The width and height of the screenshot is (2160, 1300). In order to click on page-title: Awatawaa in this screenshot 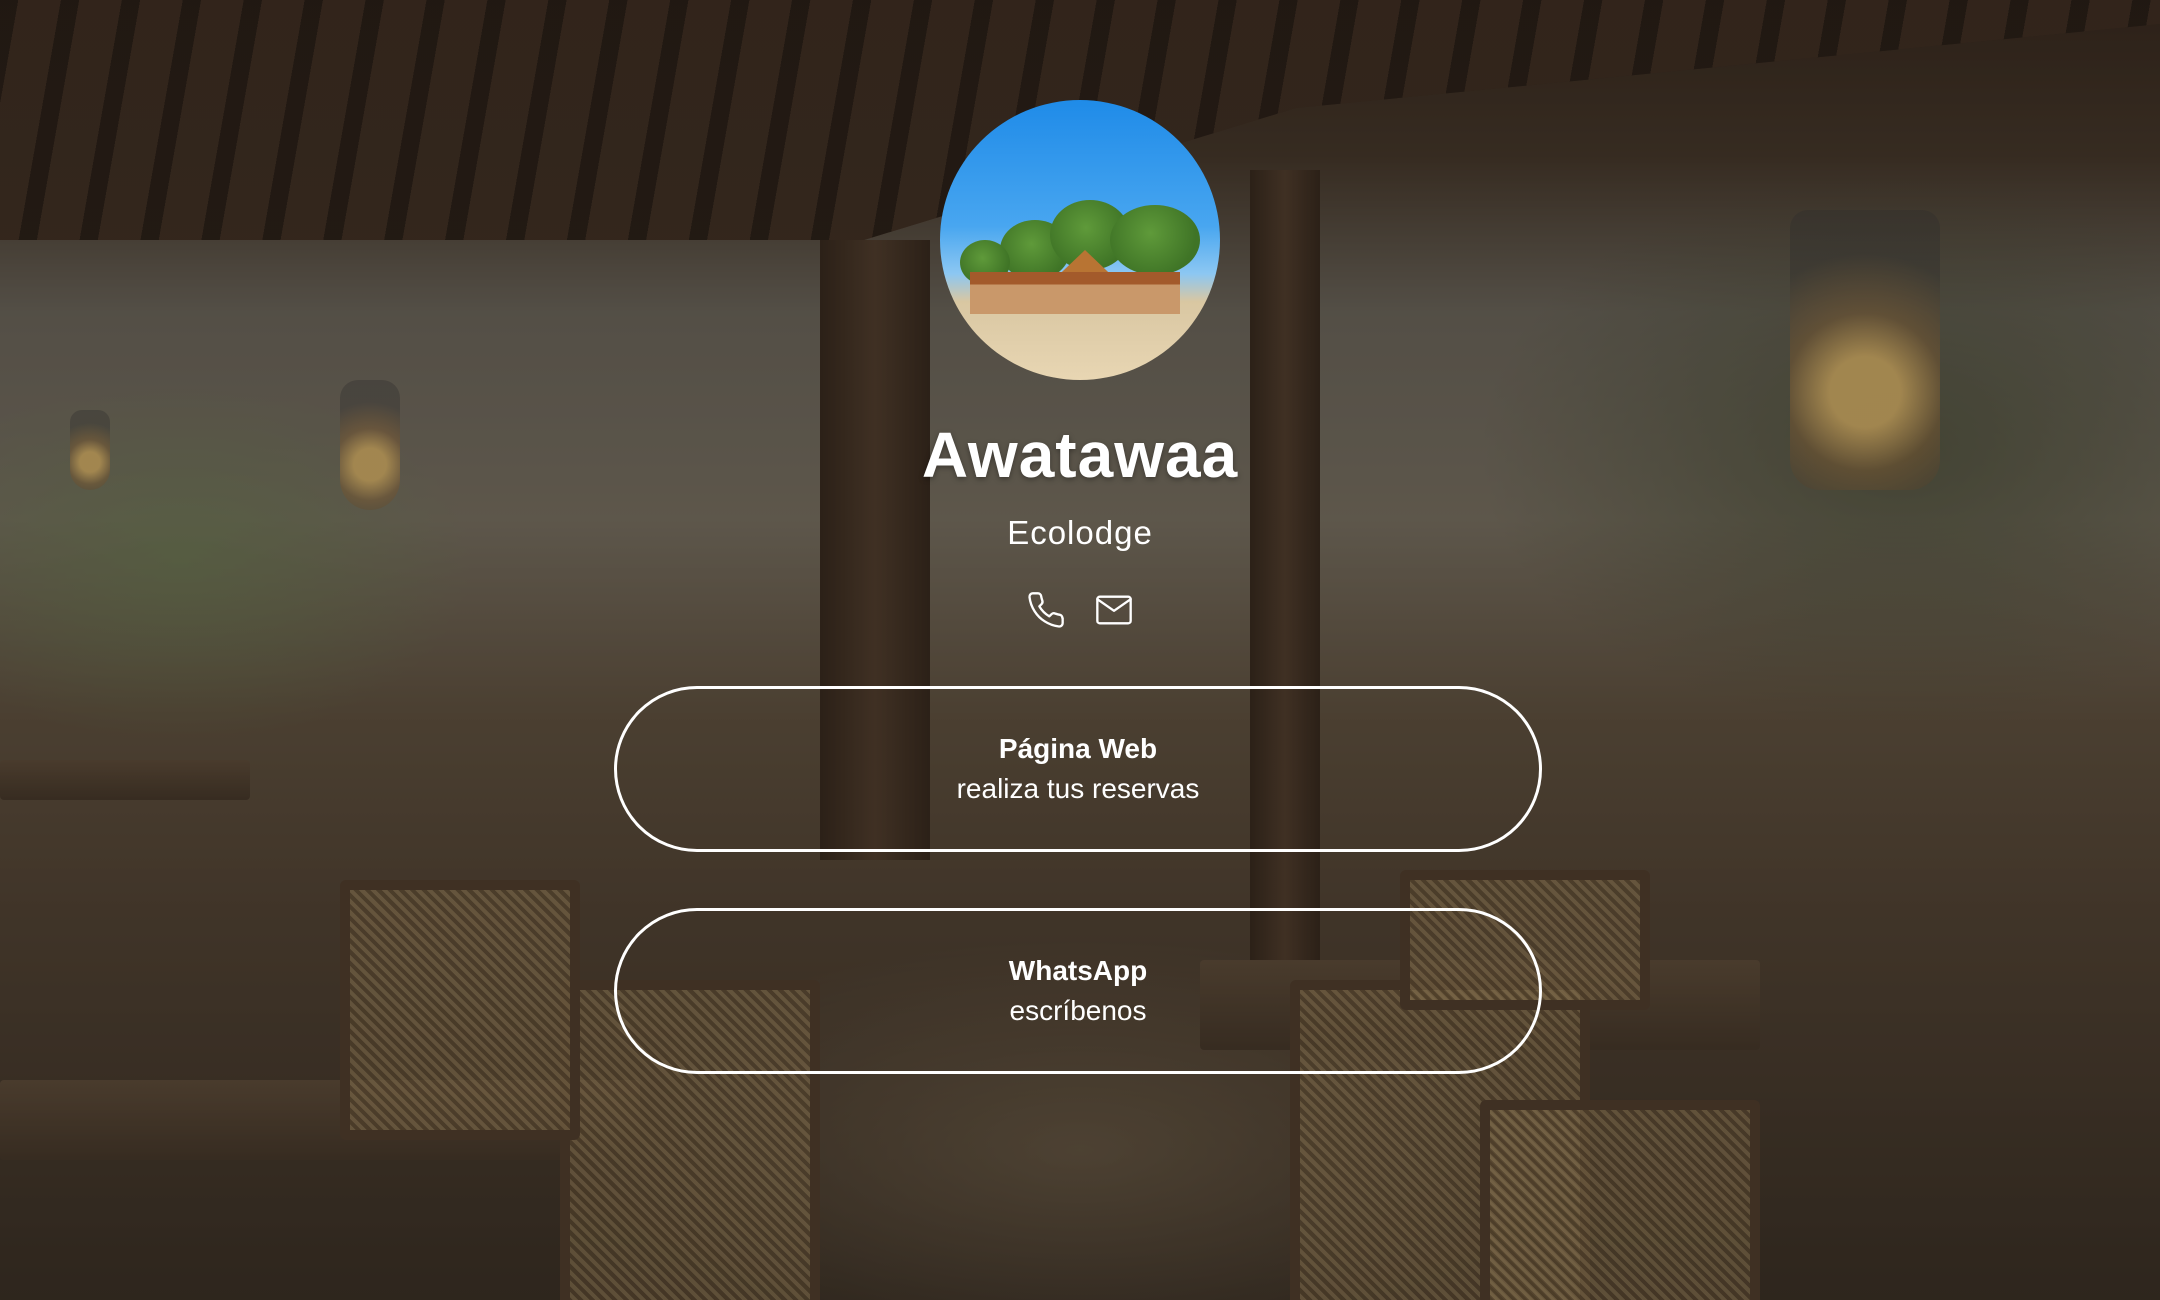, I will do `click(1080, 455)`.